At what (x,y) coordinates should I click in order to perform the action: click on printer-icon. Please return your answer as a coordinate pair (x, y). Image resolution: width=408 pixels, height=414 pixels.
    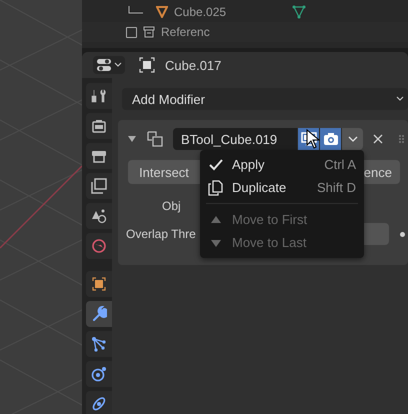
    Looking at the image, I should click on (99, 156).